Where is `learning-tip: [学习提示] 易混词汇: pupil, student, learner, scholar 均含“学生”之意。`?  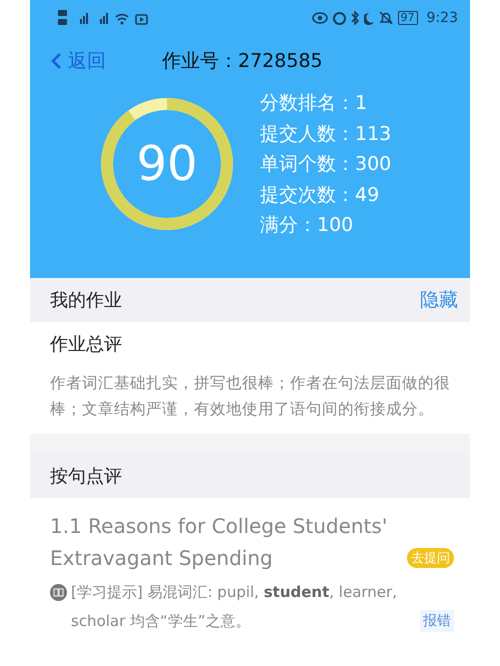 learning-tip: [学习提示] 易混词汇: pupil, student, learner, scholar 均含“学生”之意。 is located at coordinates (234, 607).